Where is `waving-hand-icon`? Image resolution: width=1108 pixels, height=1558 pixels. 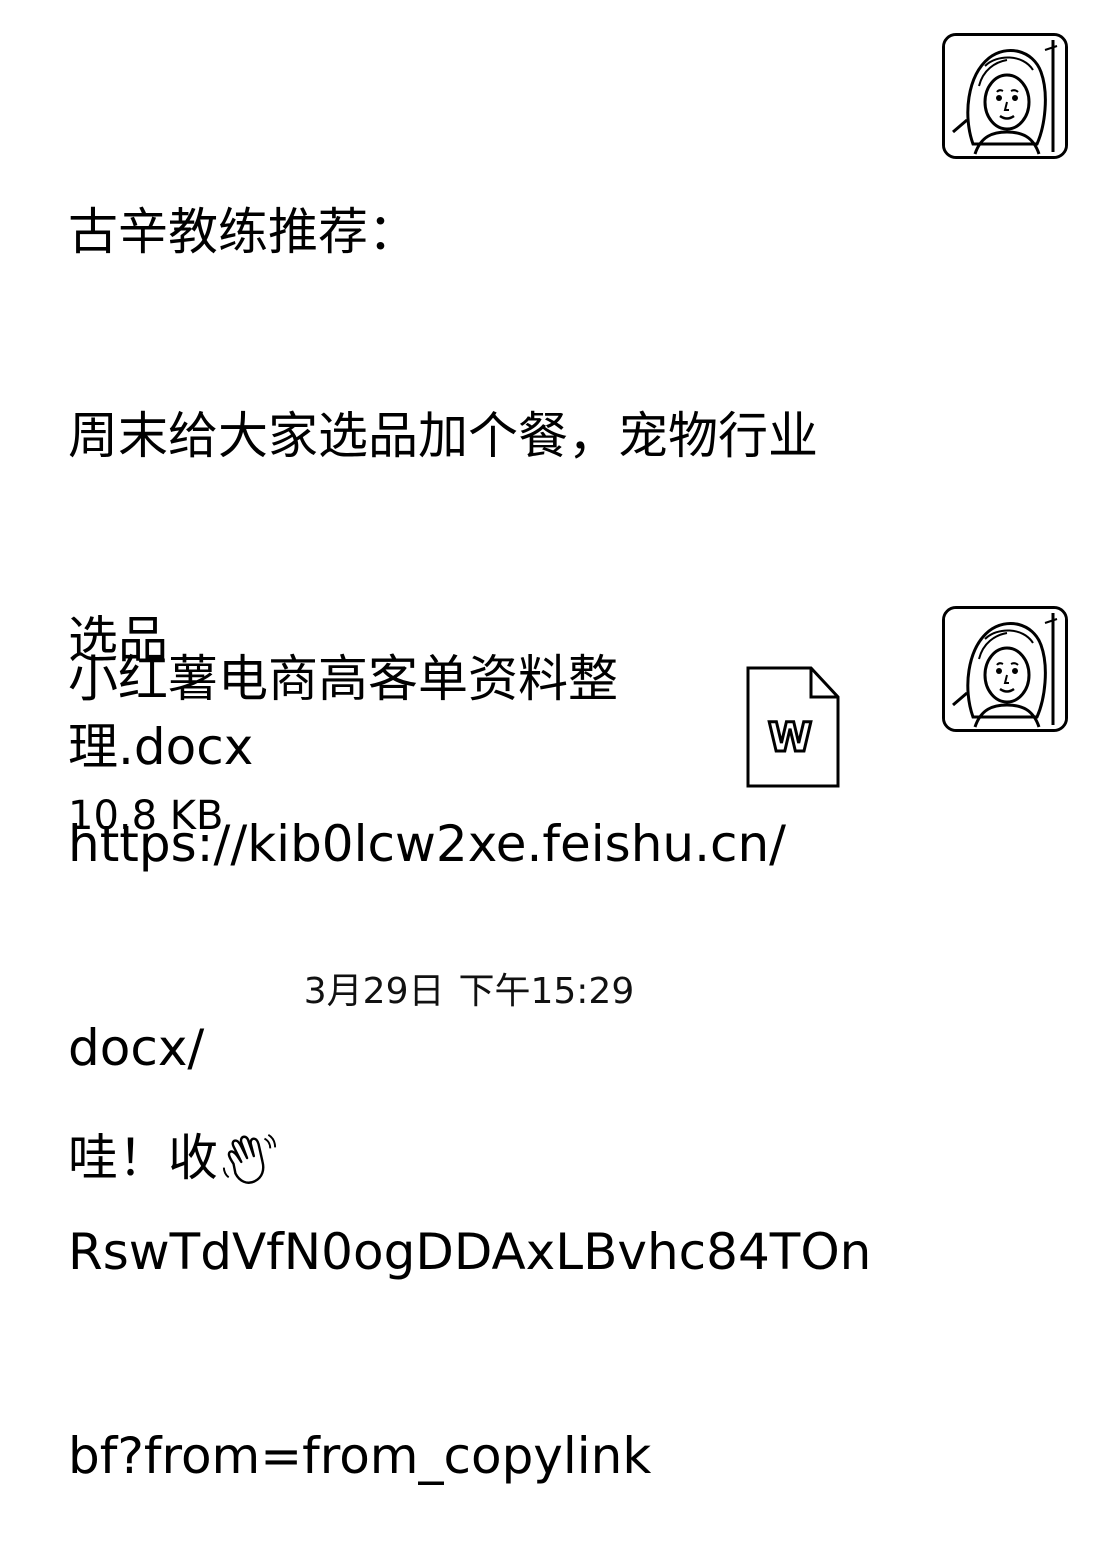
waving-hand-icon is located at coordinates (249, 1158).